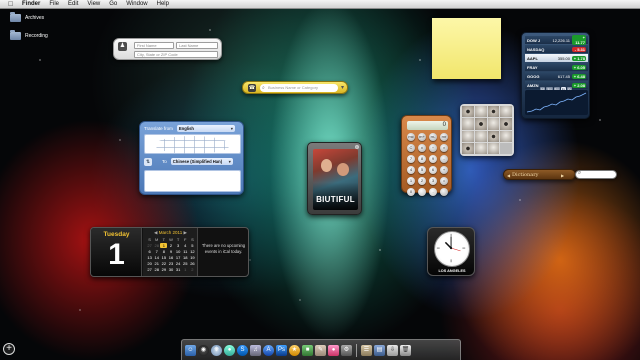 The width and height of the screenshot is (640, 360). Describe the element at coordinates (422, 192) in the screenshot. I see `calculator-key` at that location.